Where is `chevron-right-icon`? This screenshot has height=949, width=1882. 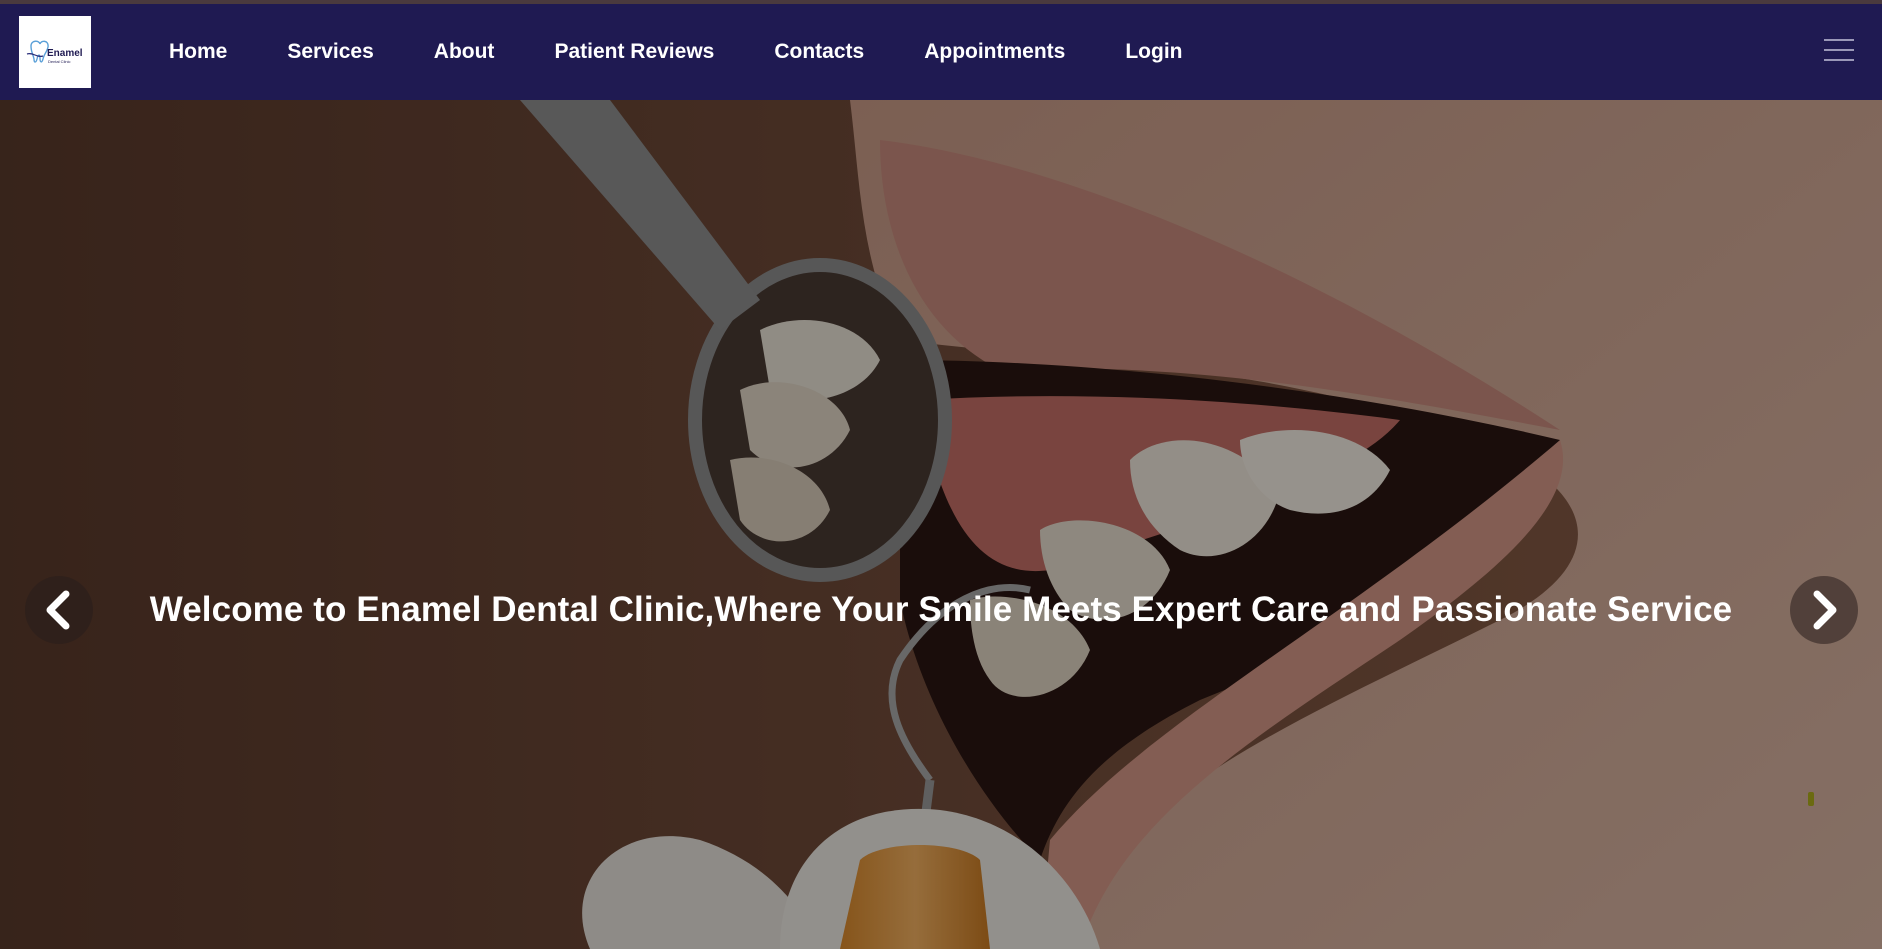 chevron-right-icon is located at coordinates (1825, 610).